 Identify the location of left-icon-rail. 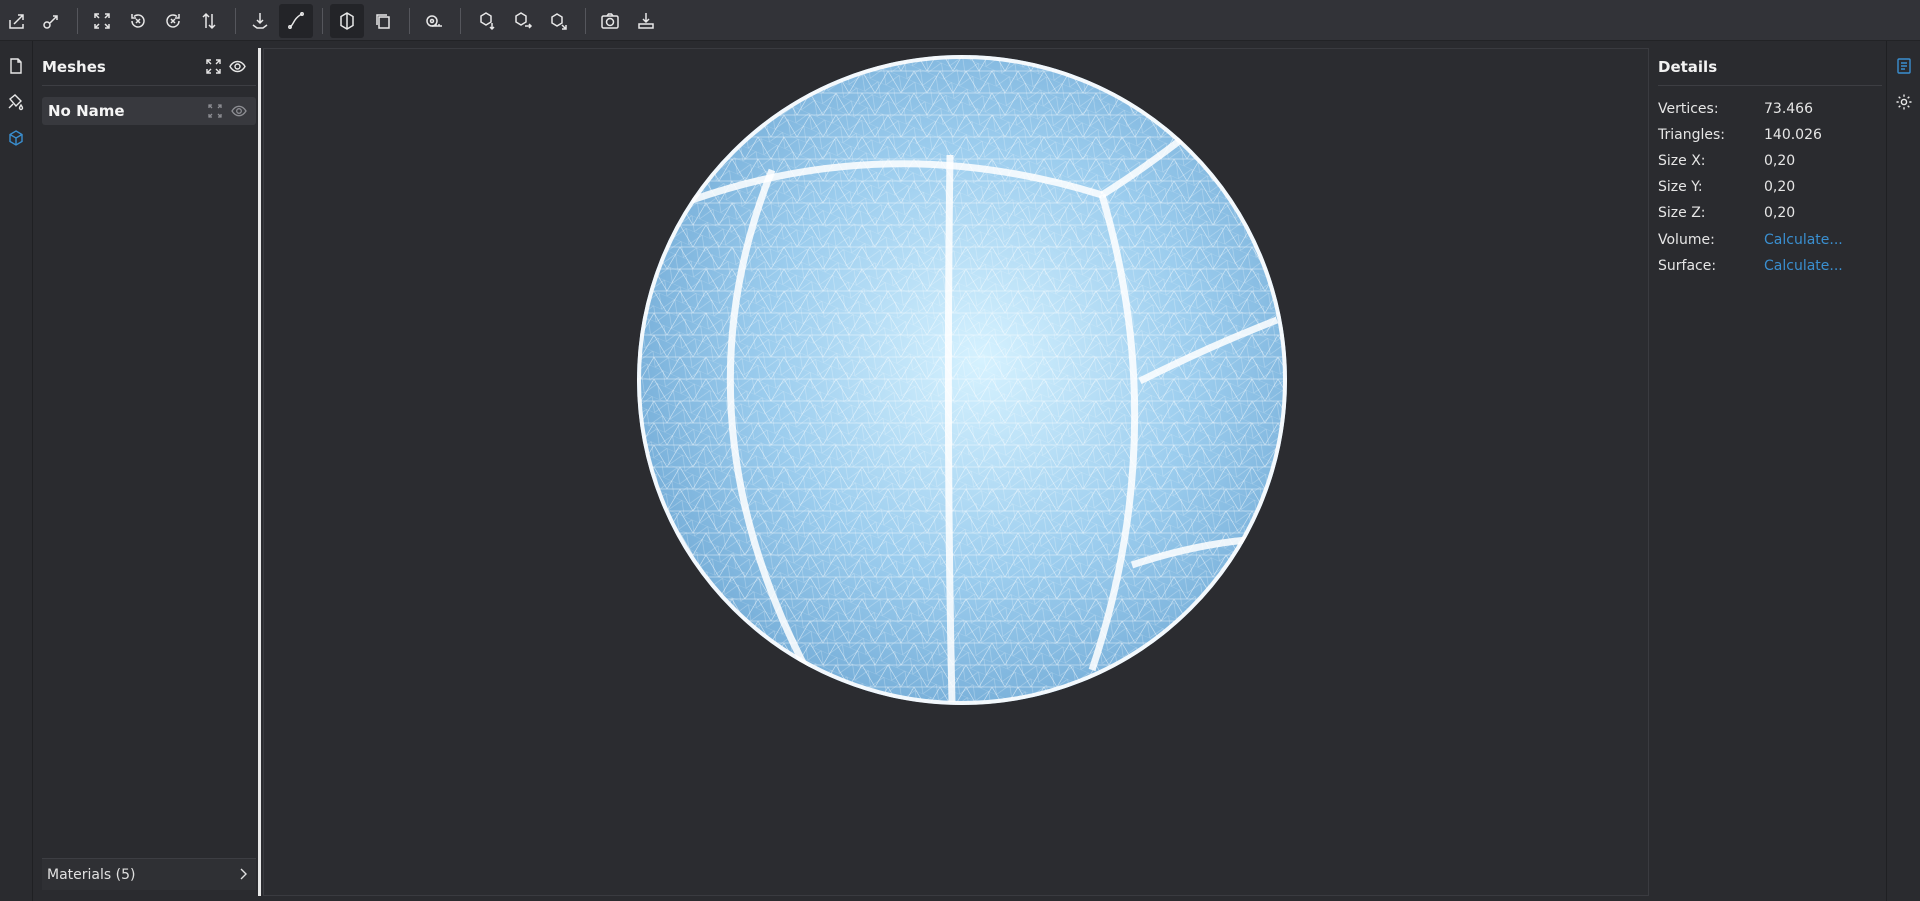
(16, 471).